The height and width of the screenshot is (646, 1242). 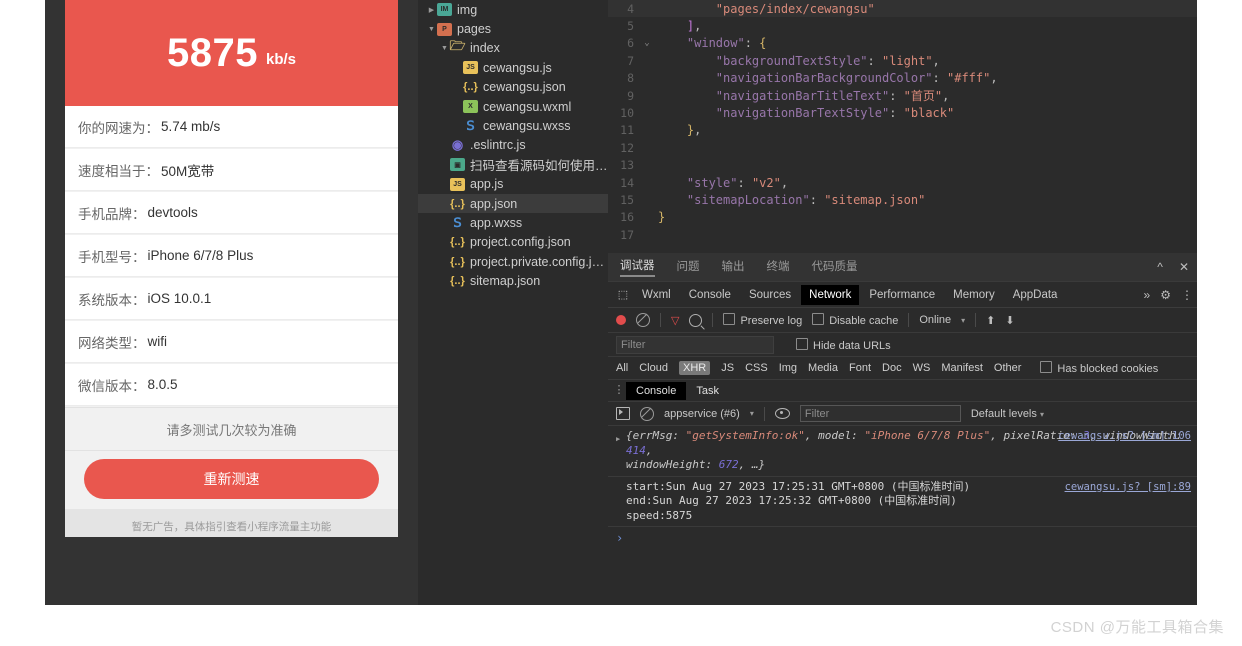 What do you see at coordinates (675, 320) in the screenshot?
I see `funnel-icon: ▽` at bounding box center [675, 320].